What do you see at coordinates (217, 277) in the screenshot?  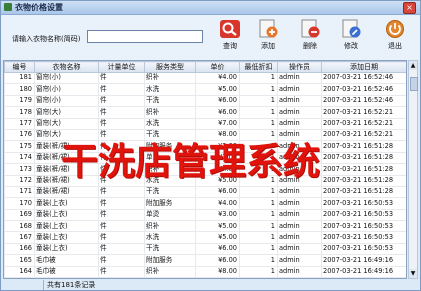 I see `cell-price: ¥10.00` at bounding box center [217, 277].